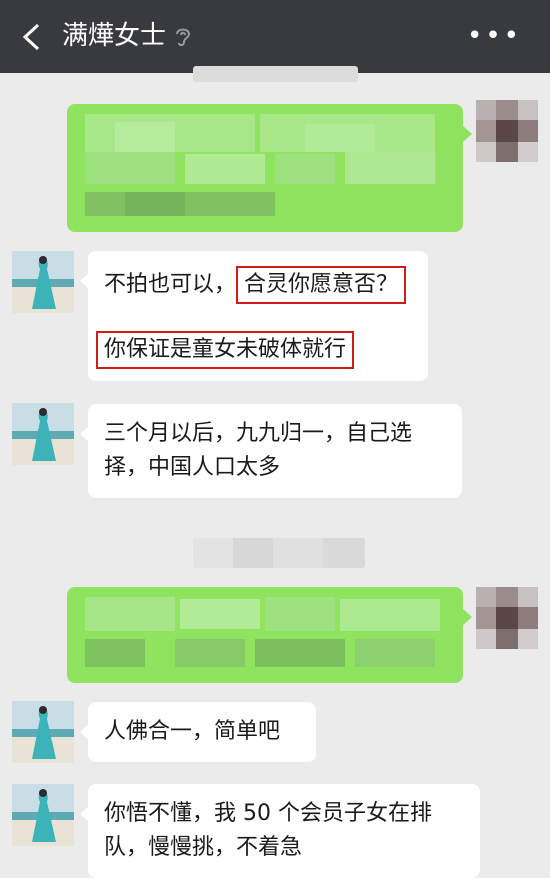 The width and height of the screenshot is (550, 878). What do you see at coordinates (321, 285) in the screenshot?
I see `highlighted-text: 合灵你愿意否？` at bounding box center [321, 285].